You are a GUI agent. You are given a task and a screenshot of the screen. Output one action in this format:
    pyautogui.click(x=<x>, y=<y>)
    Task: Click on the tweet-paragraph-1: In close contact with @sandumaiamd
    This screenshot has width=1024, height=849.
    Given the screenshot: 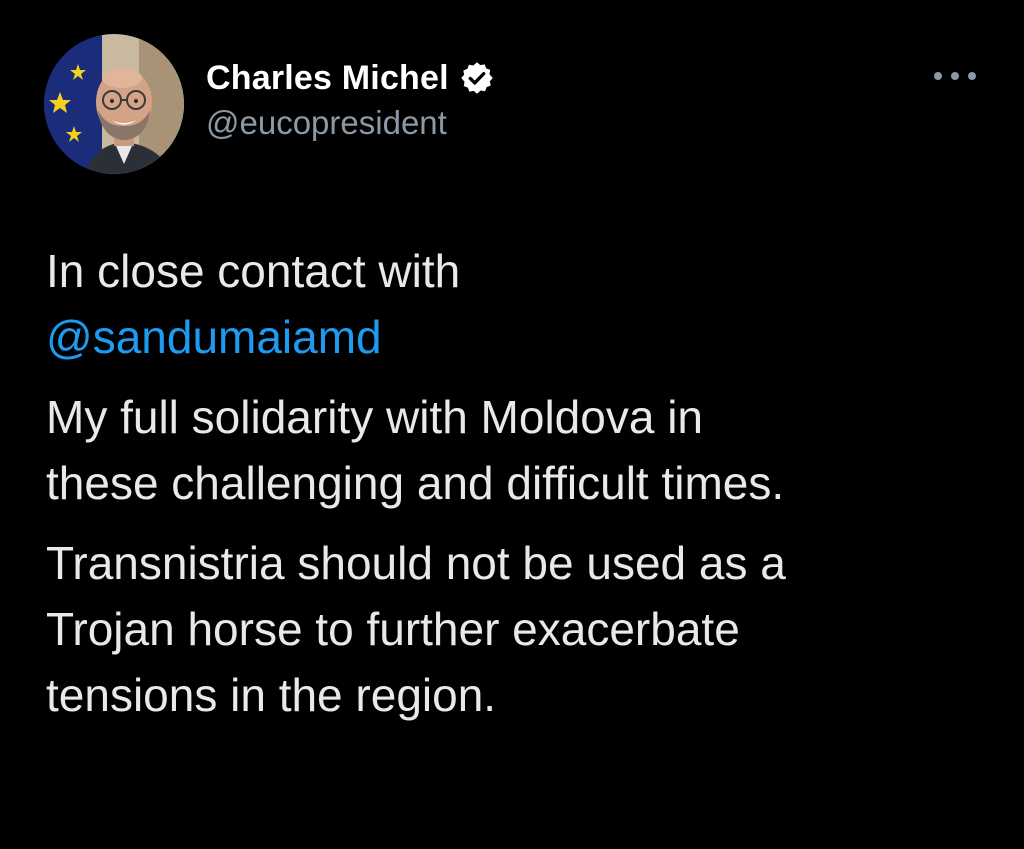 What is the action you would take?
    pyautogui.click(x=521, y=304)
    